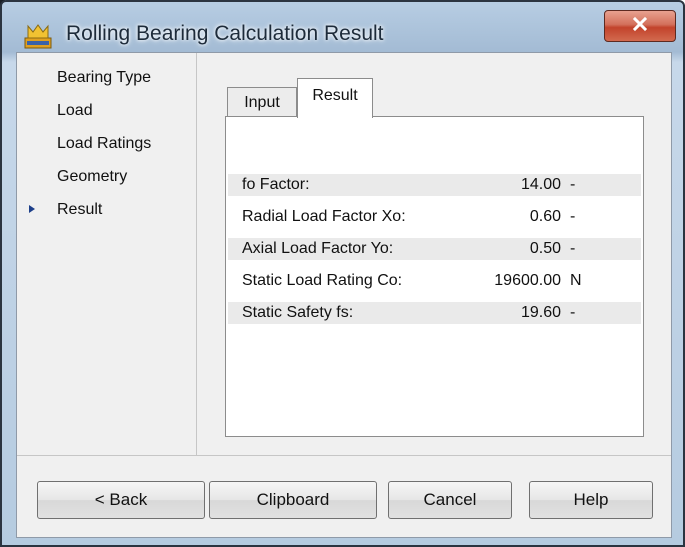 Image resolution: width=685 pixels, height=547 pixels. What do you see at coordinates (322, 280) in the screenshot?
I see `result-label: Static Load Rating Co:` at bounding box center [322, 280].